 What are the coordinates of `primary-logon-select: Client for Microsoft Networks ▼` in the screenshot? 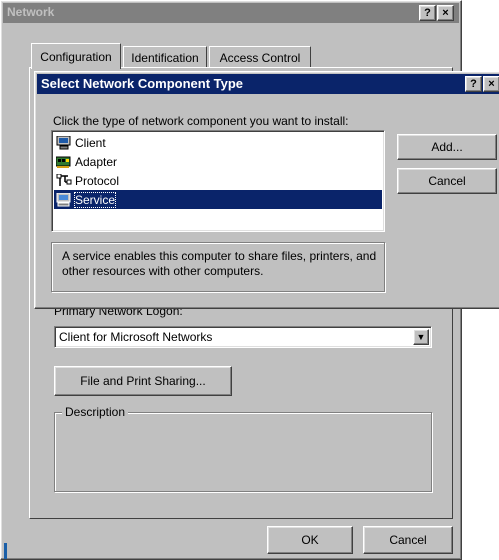 It's located at (243, 337).